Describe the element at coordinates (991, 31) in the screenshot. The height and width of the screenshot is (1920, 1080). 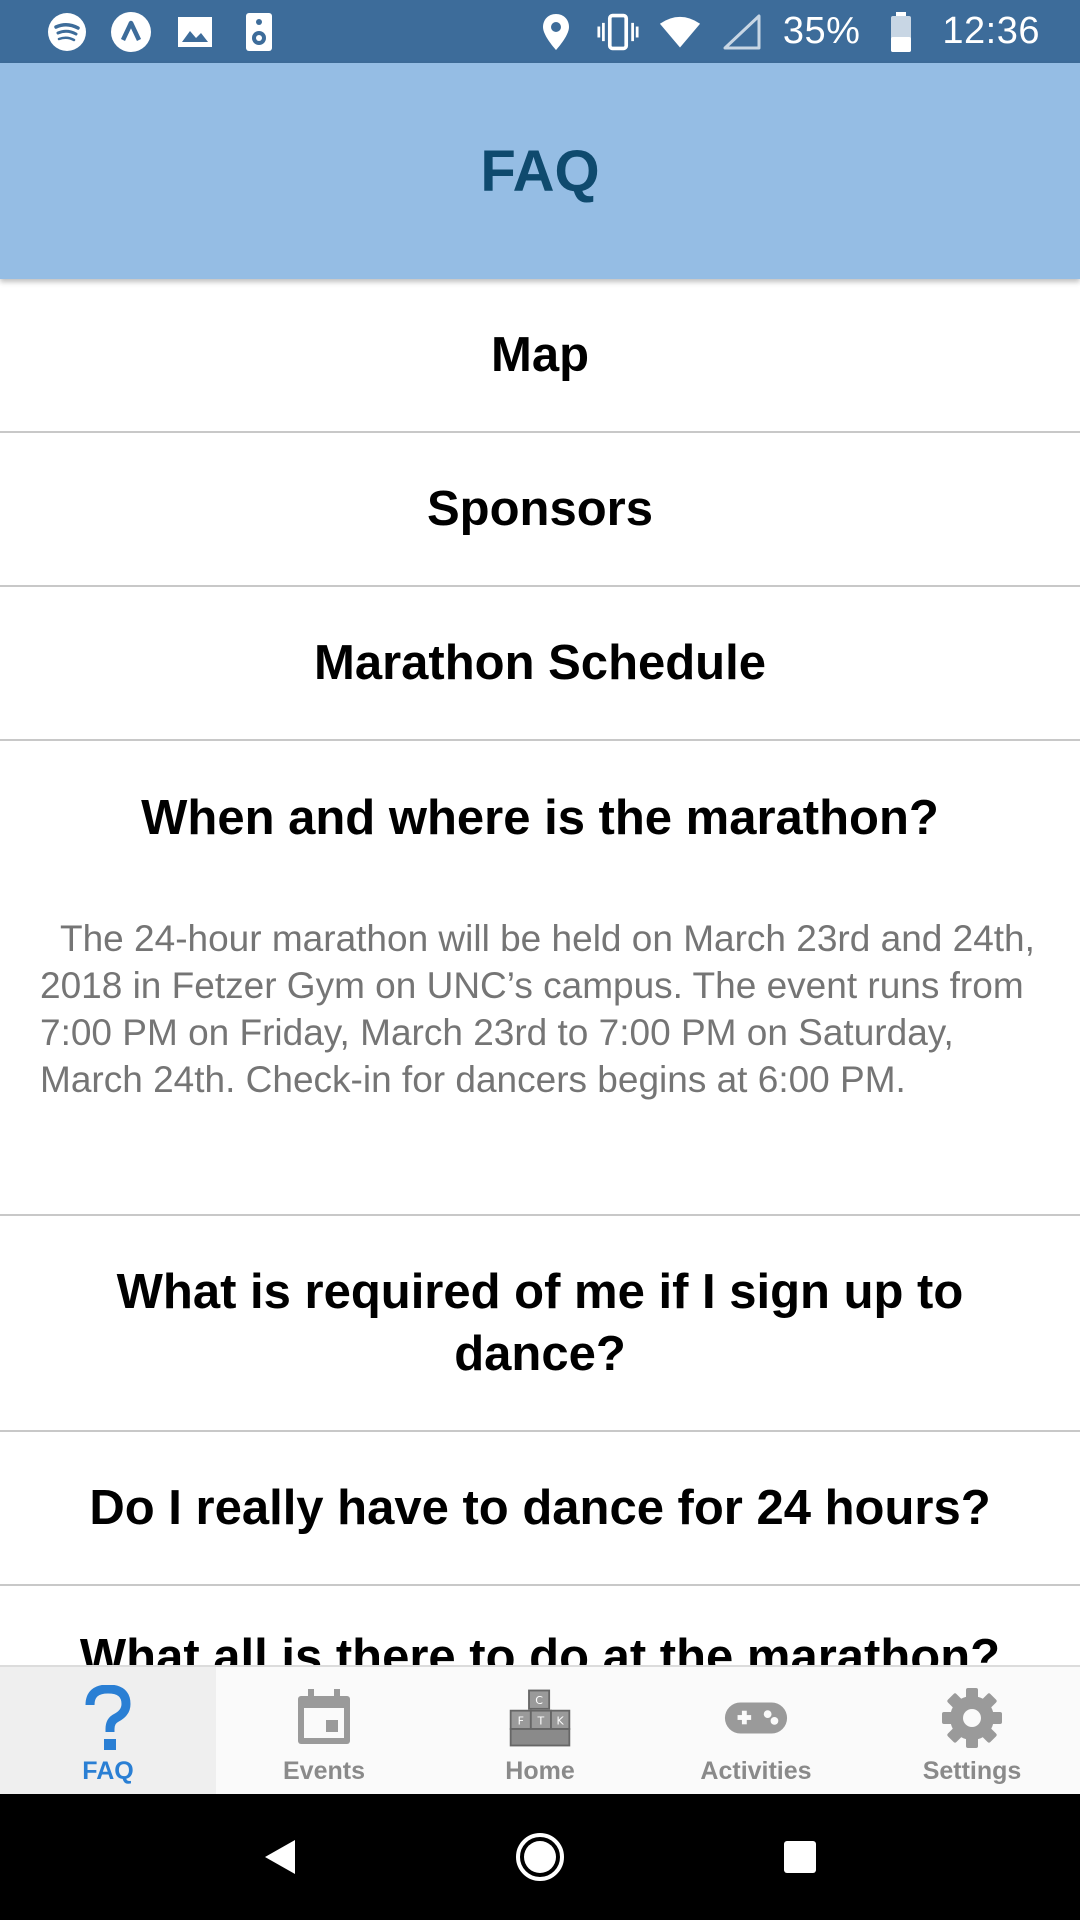
I see `clock: 12:36` at that location.